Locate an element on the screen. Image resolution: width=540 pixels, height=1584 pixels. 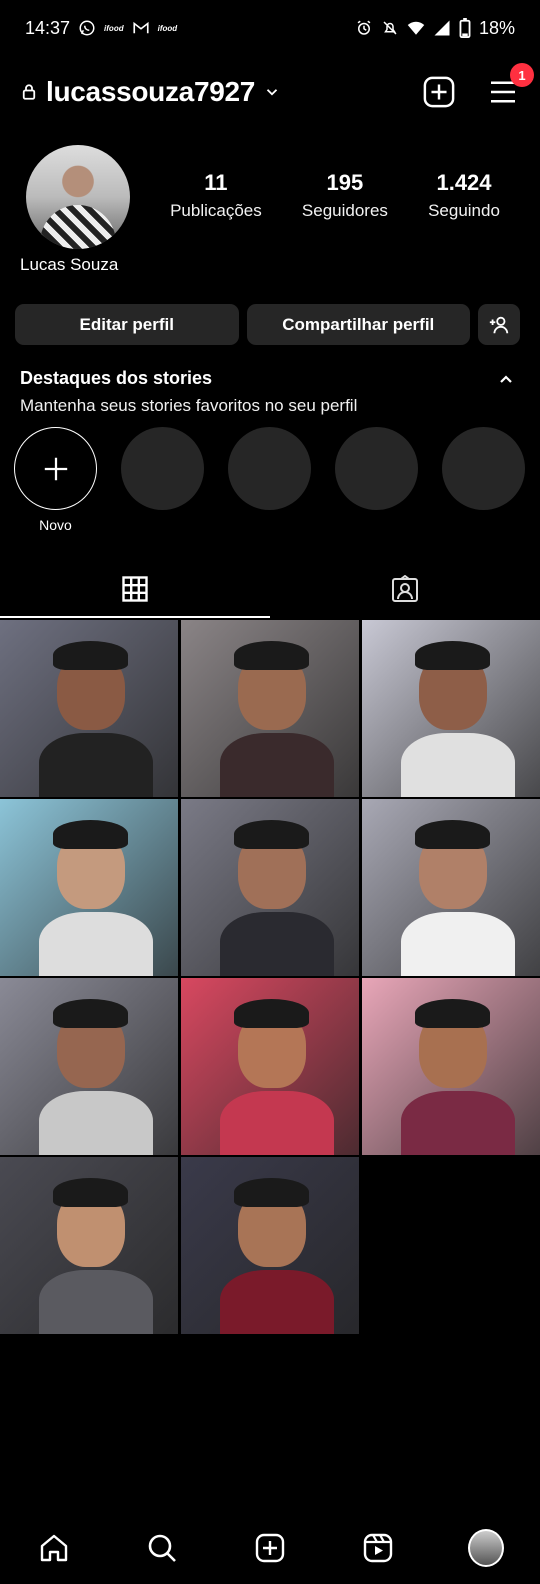
highlights-title: Destaques dos stories is located at coordinates (116, 378).